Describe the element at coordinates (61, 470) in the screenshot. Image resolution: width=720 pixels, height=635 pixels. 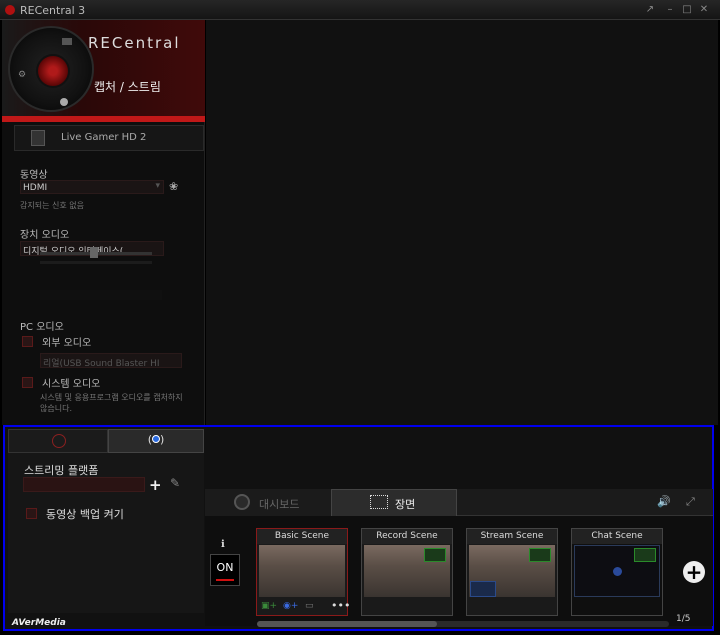
I see `streaming-platform-label: 스트리밍 플랫폼` at that location.